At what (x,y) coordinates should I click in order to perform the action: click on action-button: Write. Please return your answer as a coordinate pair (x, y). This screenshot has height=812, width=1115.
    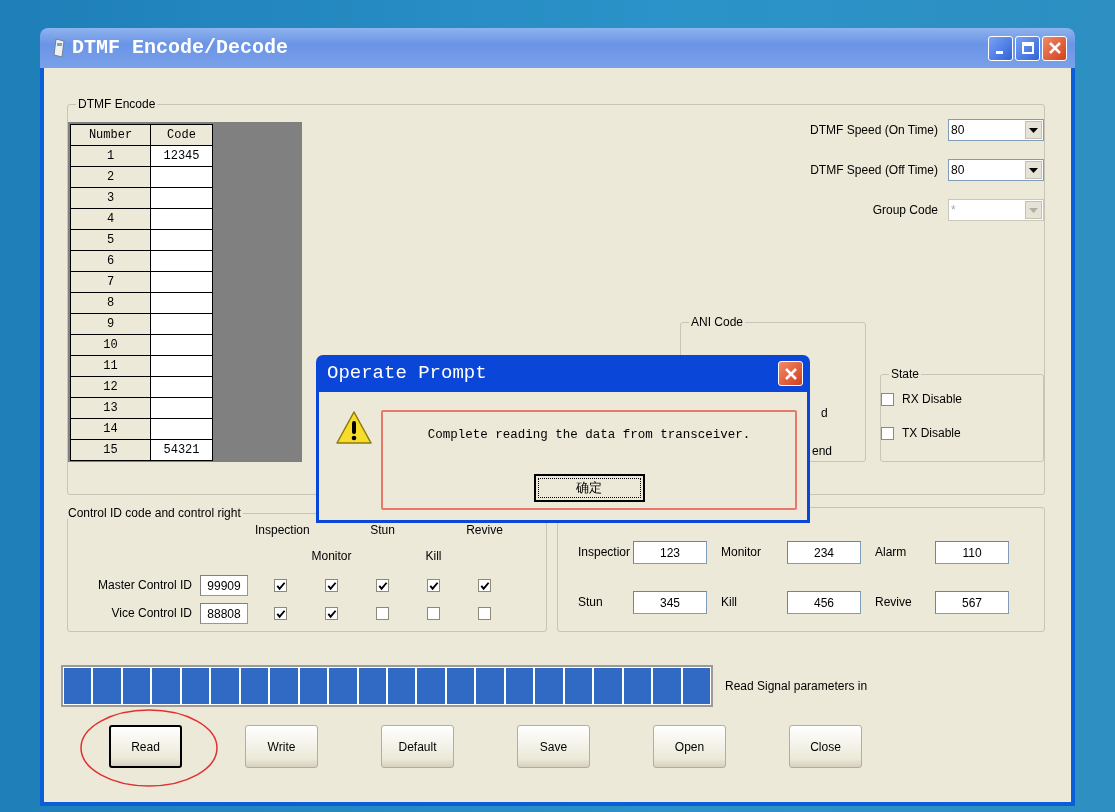
    Looking at the image, I should click on (281, 746).